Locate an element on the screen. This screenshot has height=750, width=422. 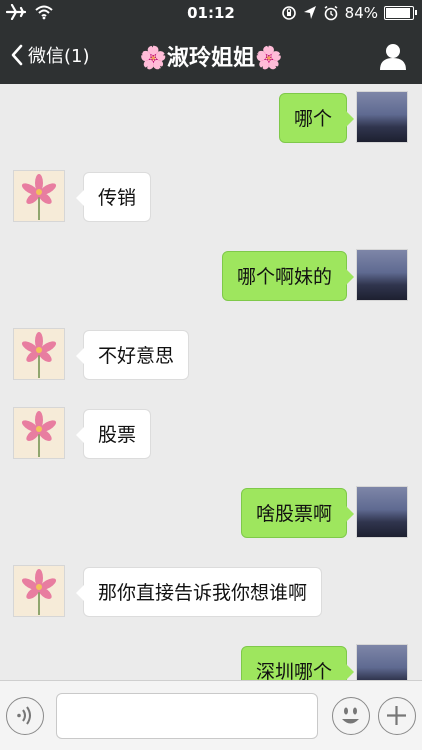
message-bubble: 哪个啊妹的 is located at coordinates (288, 276).